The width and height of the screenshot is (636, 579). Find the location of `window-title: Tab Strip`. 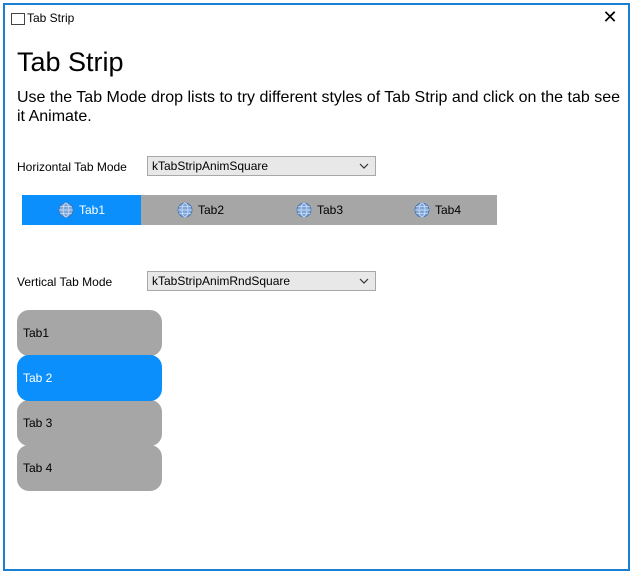

window-title: Tab Strip is located at coordinates (51, 18).